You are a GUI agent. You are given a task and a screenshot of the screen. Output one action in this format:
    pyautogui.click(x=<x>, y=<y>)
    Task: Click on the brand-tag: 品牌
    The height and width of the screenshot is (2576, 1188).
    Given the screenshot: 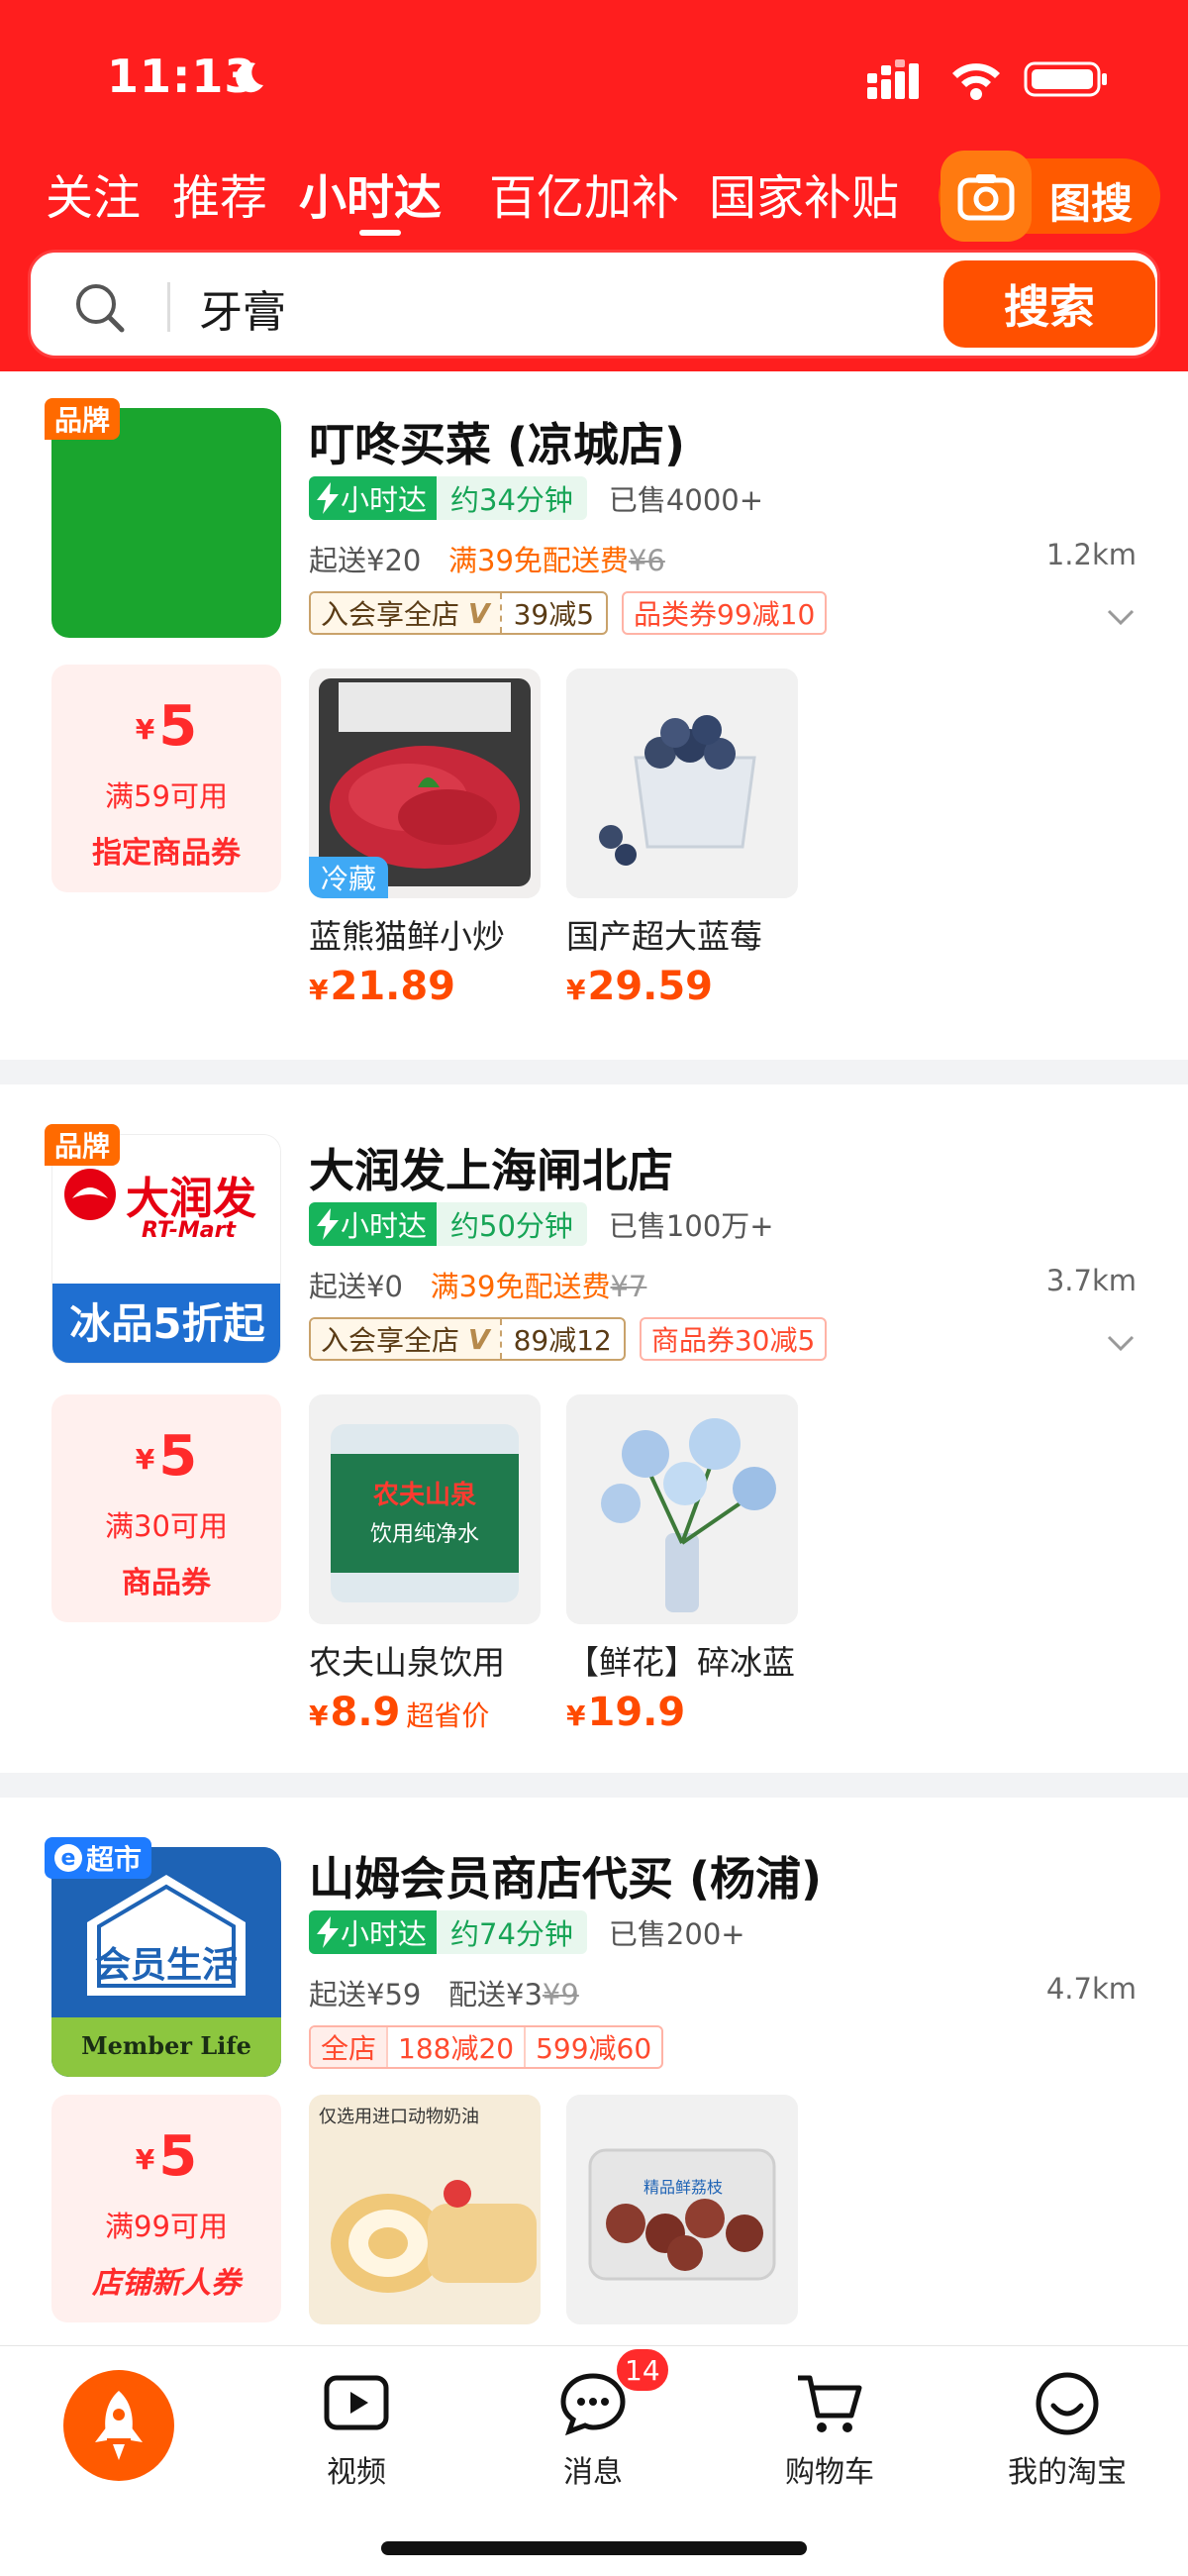 What is the action you would take?
    pyautogui.click(x=83, y=419)
    